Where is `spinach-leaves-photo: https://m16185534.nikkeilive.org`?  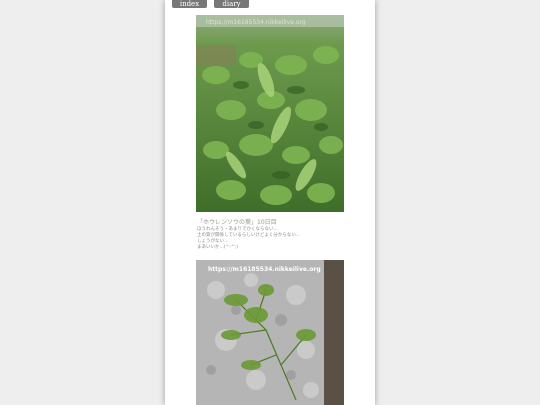 spinach-leaves-photo: https://m16185534.nikkeilive.org is located at coordinates (270, 113).